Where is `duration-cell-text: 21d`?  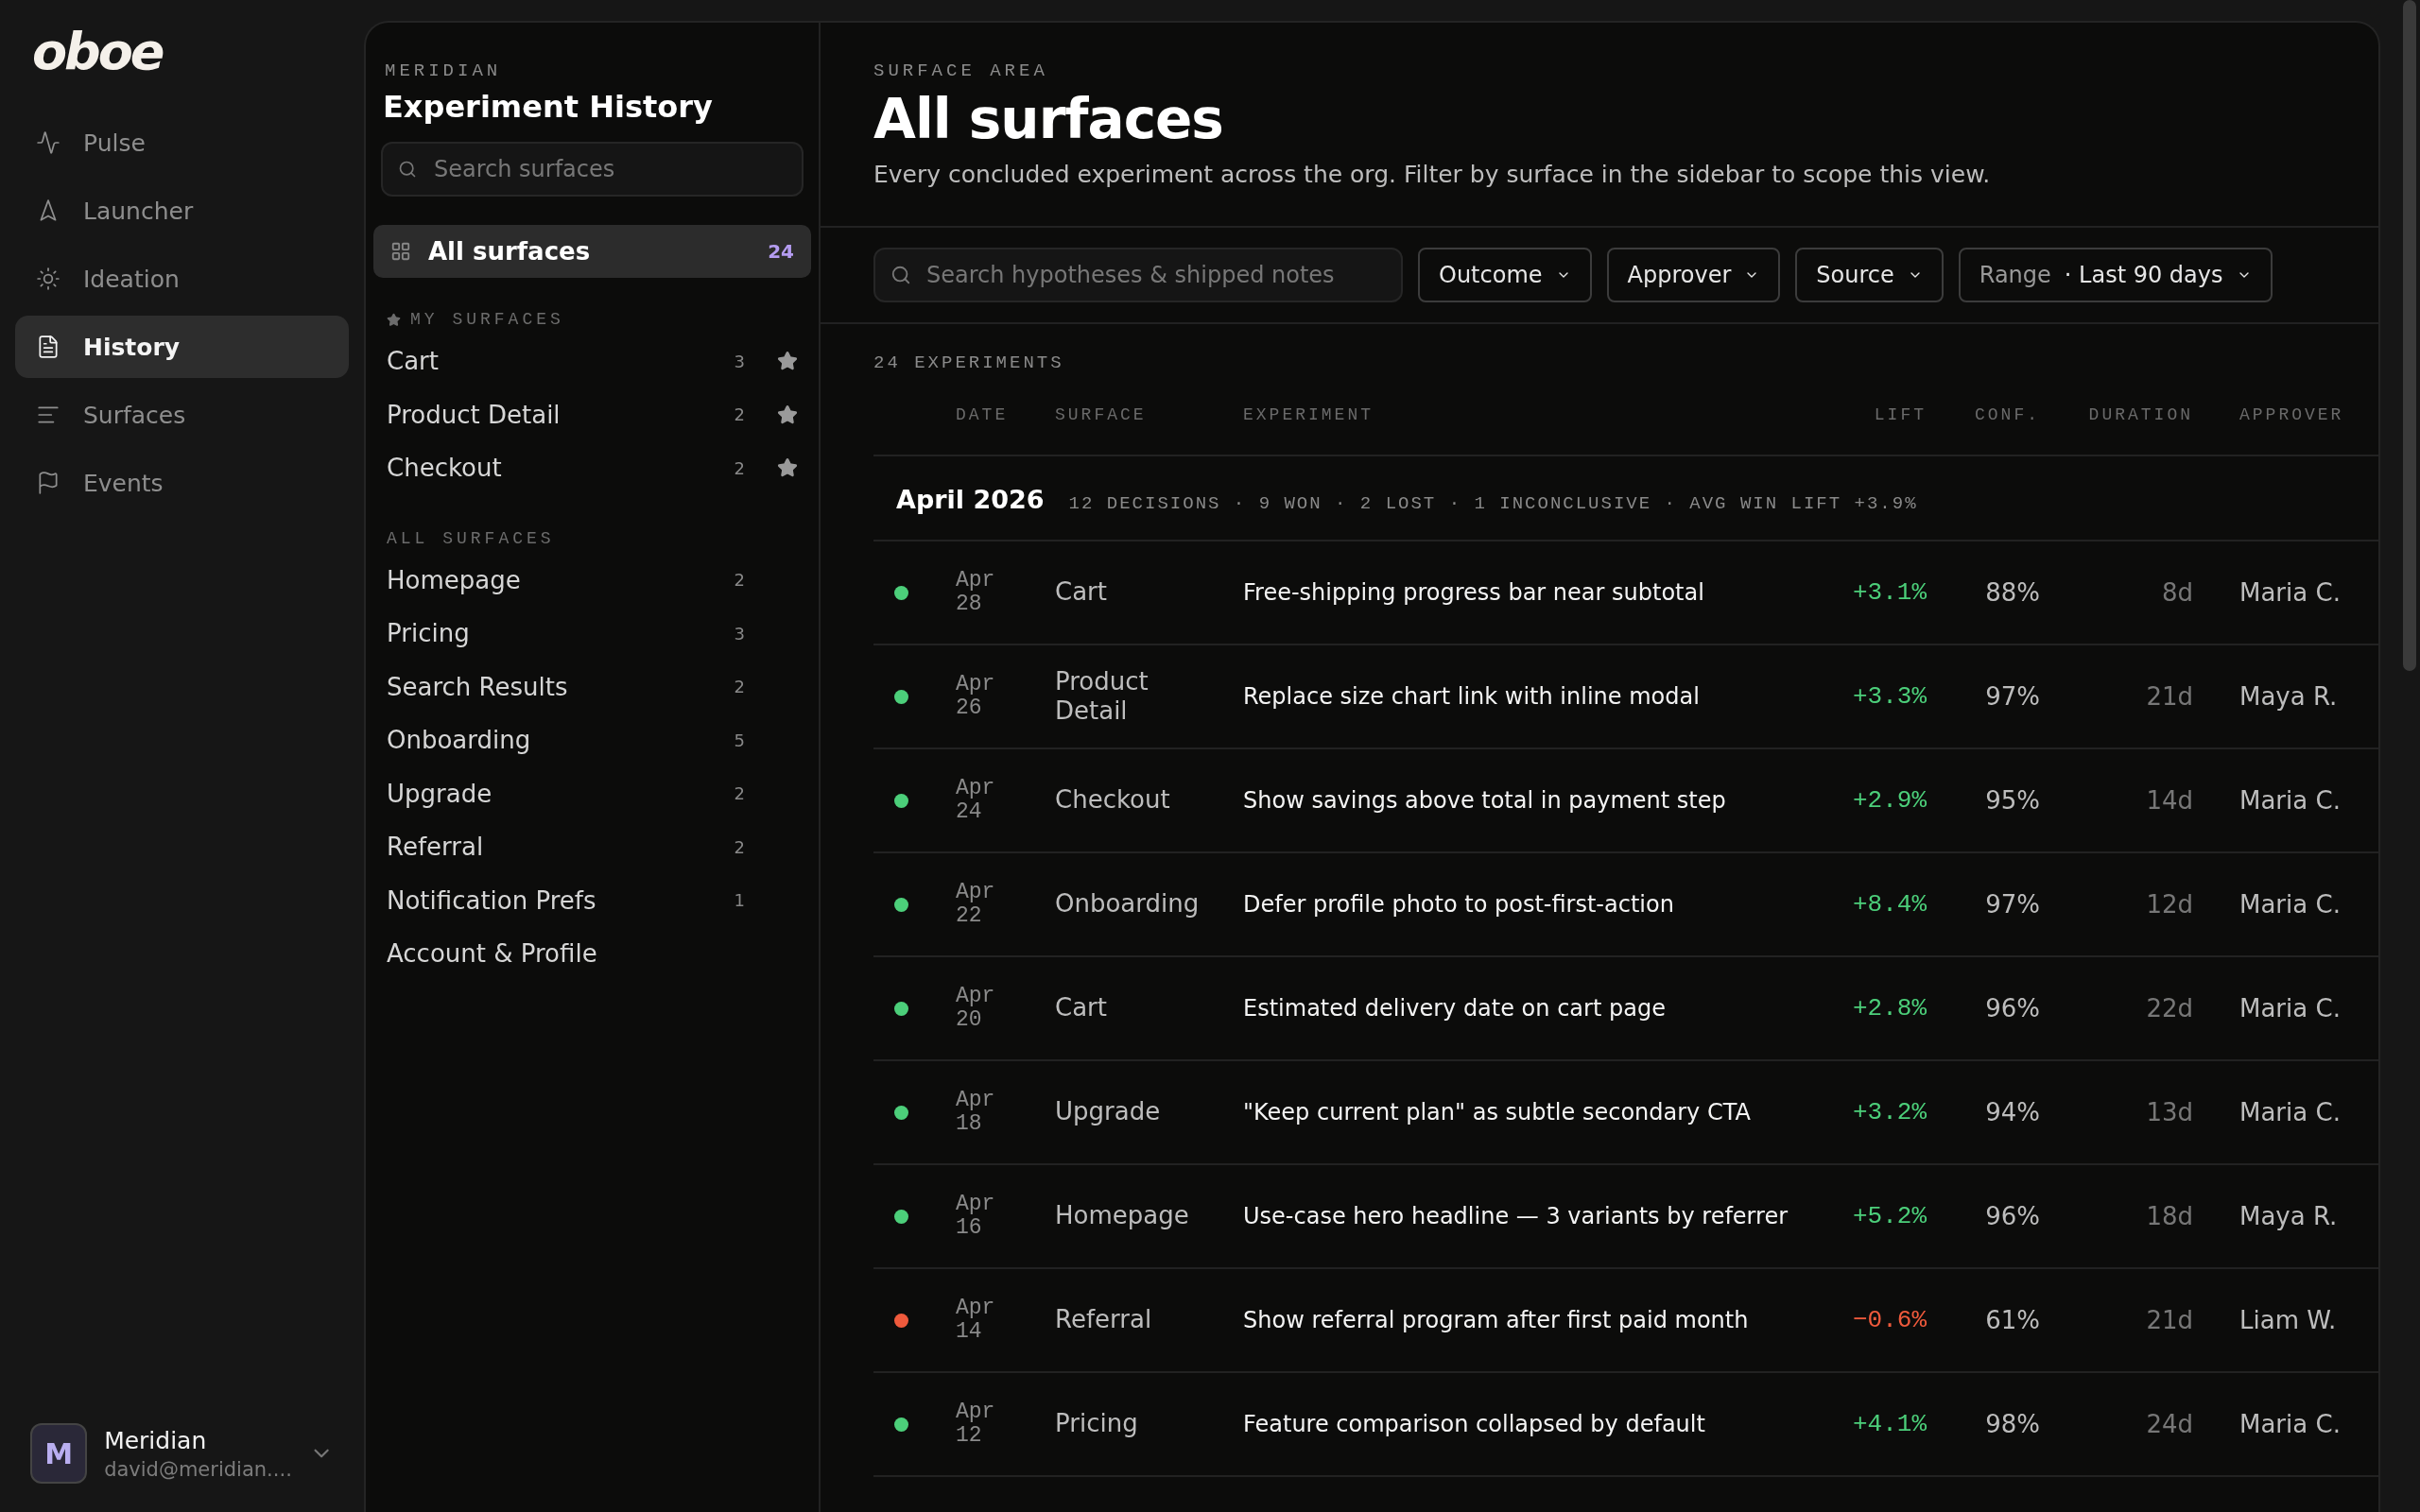
duration-cell-text: 21d is located at coordinates (2169, 696).